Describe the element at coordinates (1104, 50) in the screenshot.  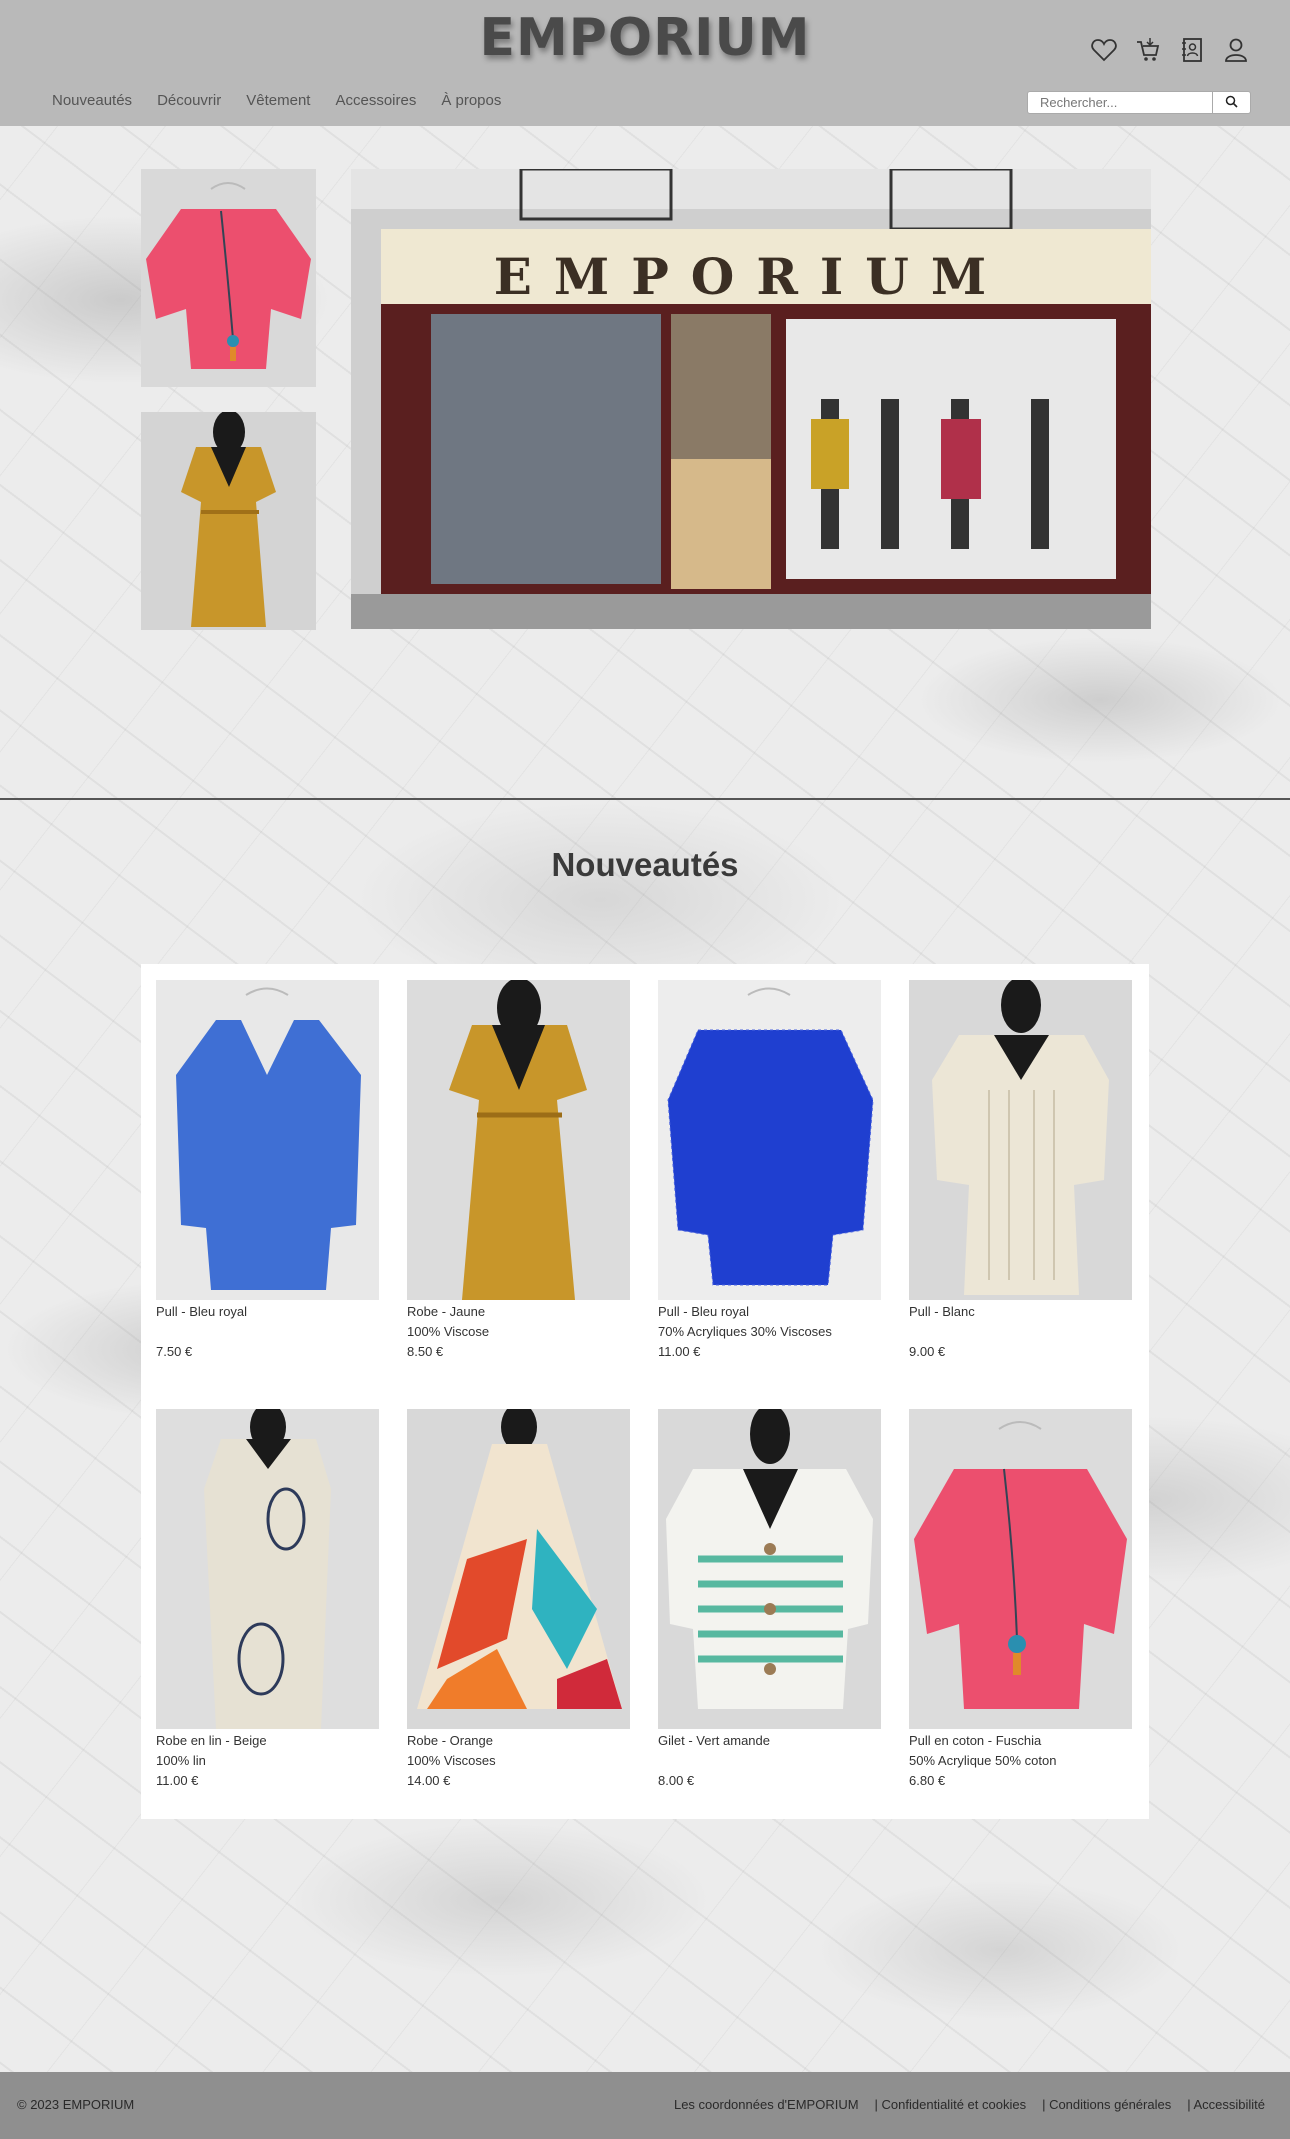
I see `heart-icon` at that location.